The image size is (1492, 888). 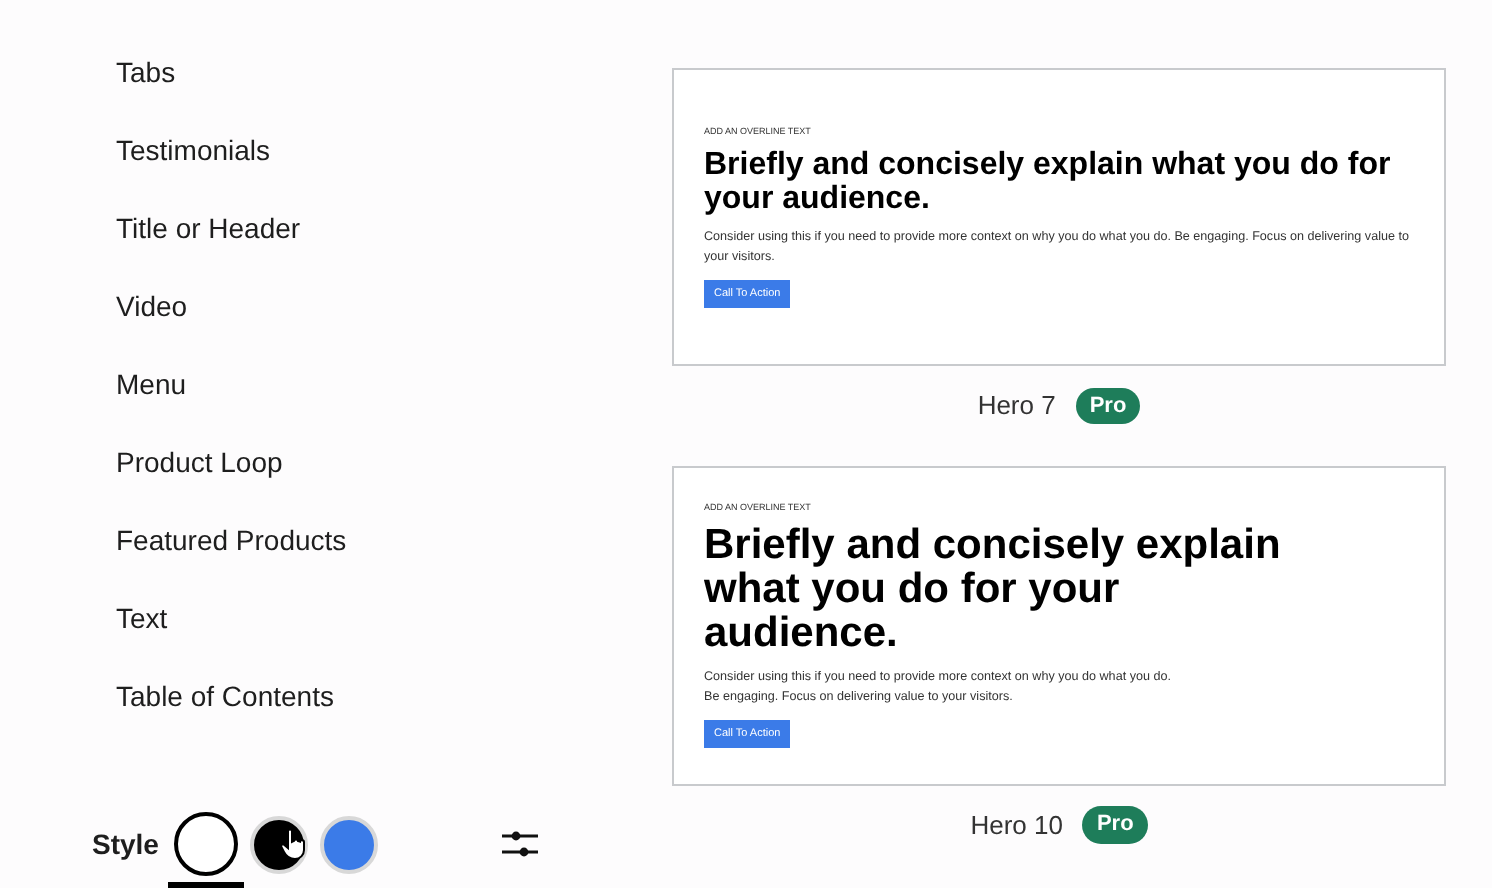 I want to click on sliders-icon, so click(x=520, y=844).